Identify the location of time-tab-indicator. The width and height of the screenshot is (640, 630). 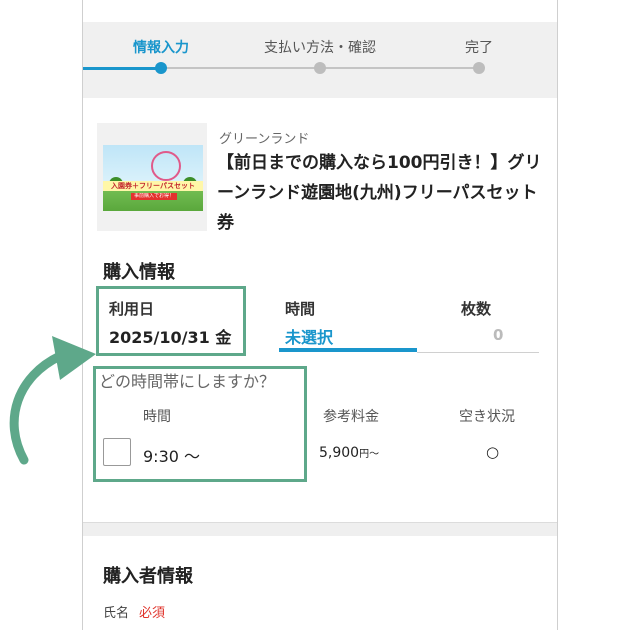
(348, 350).